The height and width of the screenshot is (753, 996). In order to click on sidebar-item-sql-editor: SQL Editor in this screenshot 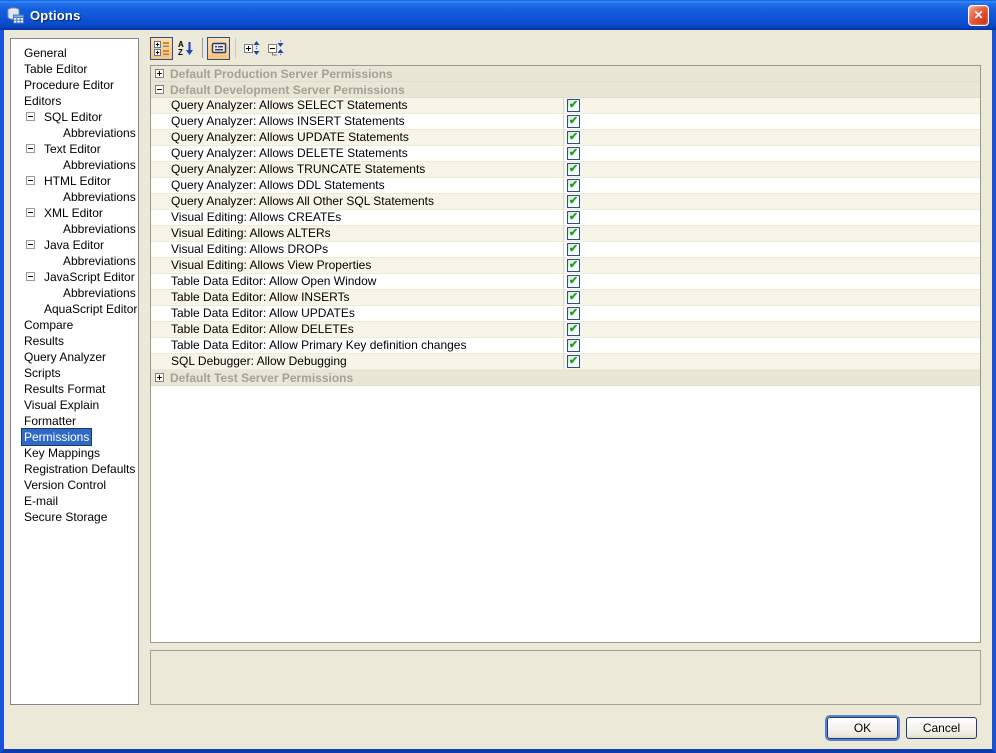, I will do `click(74, 117)`.